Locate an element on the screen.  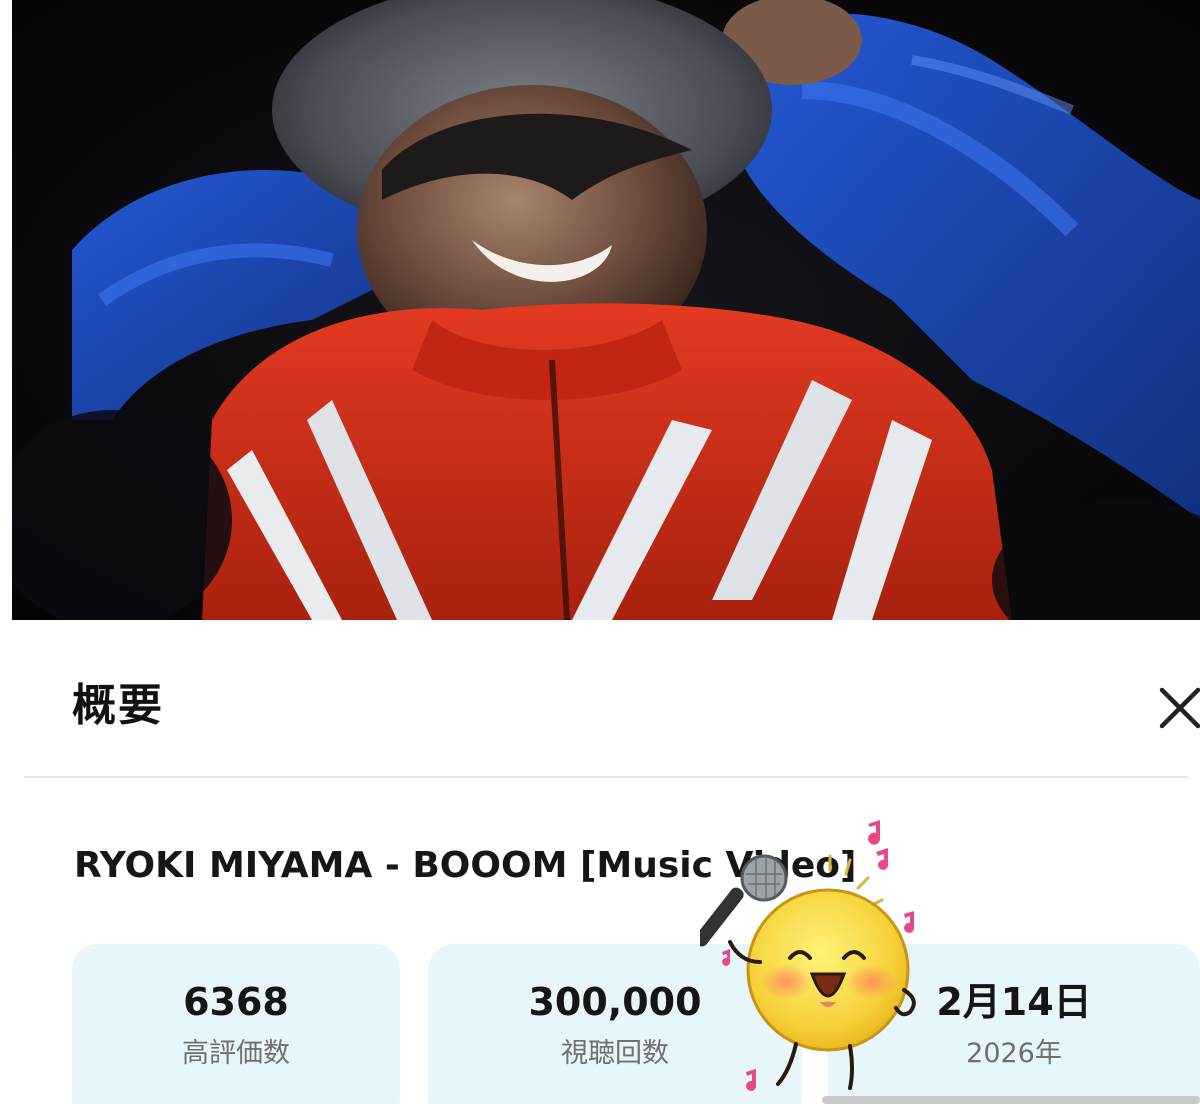
close-button is located at coordinates (1175, 708).